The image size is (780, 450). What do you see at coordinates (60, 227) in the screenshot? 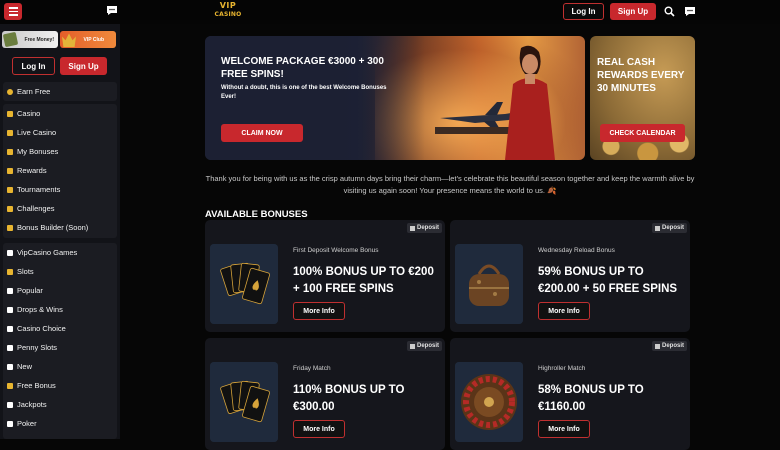
I see `sidebar-item-bonus-builder-soon: Bonus Builder (Soon)` at bounding box center [60, 227].